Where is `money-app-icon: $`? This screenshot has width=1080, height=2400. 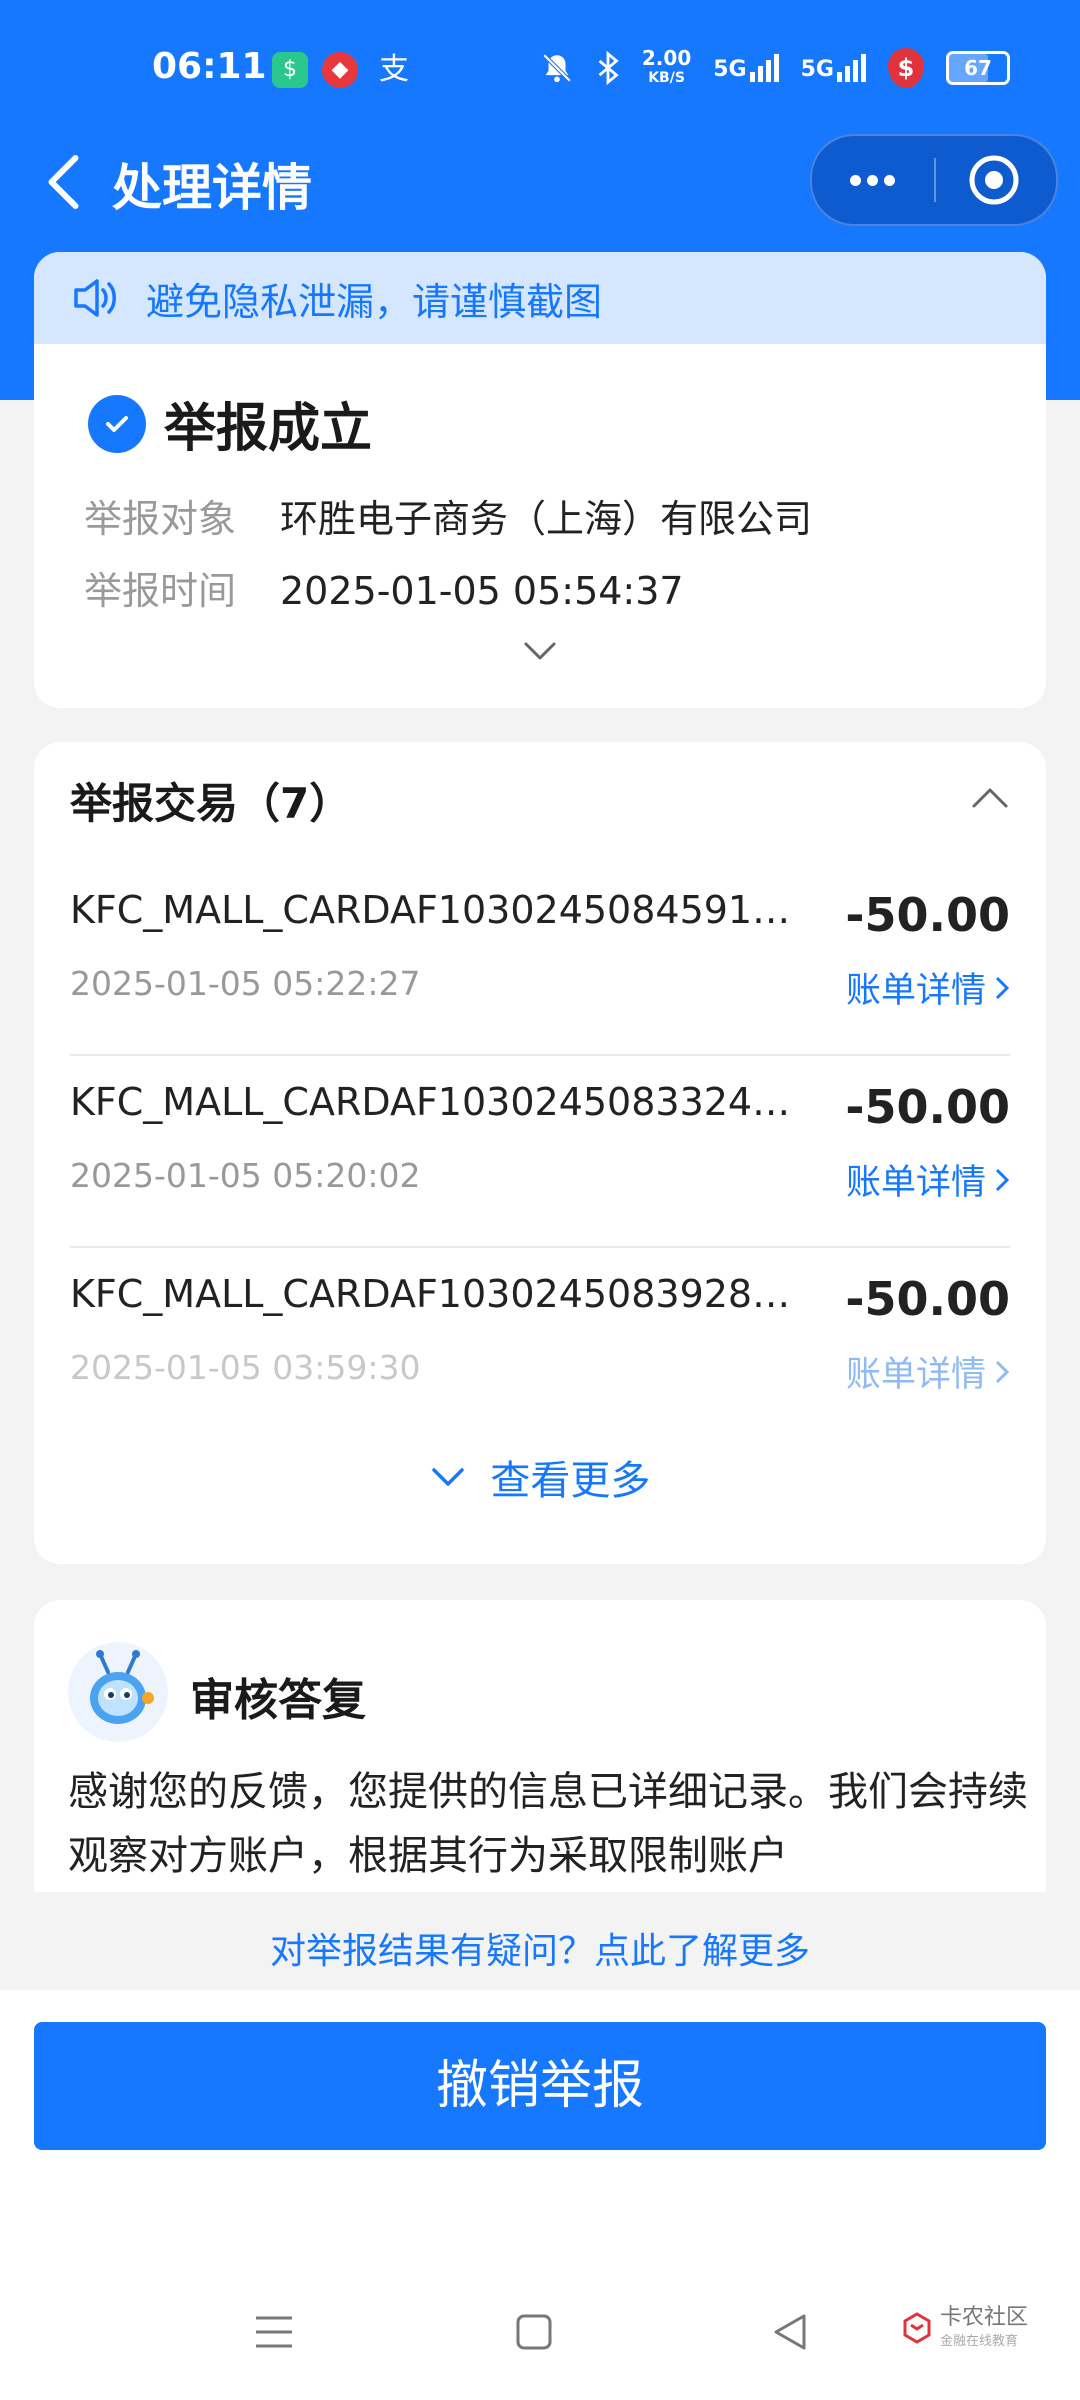
money-app-icon: $ is located at coordinates (906, 68).